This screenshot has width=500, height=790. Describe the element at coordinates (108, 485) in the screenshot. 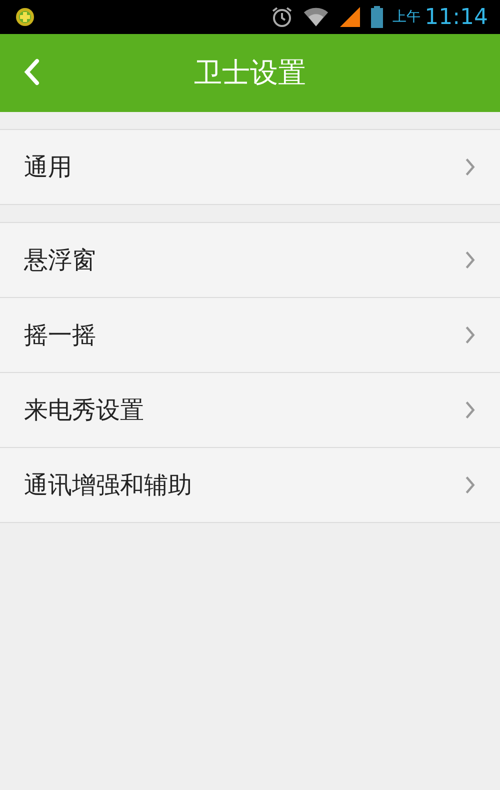

I see `row-label: 通讯增强和辅助` at that location.